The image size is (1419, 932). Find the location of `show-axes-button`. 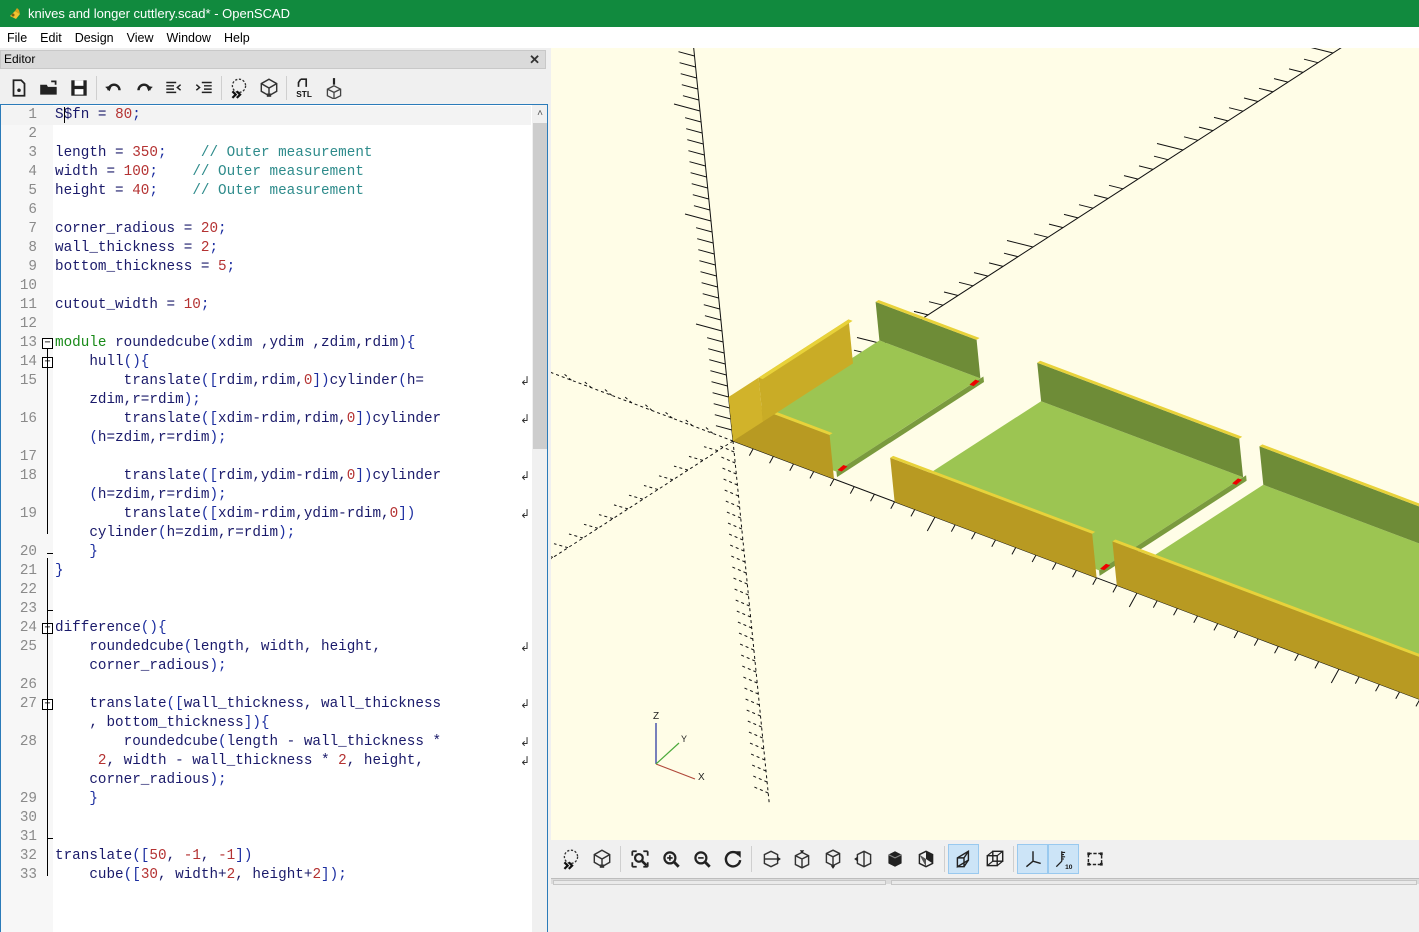

show-axes-button is located at coordinates (1032, 859).